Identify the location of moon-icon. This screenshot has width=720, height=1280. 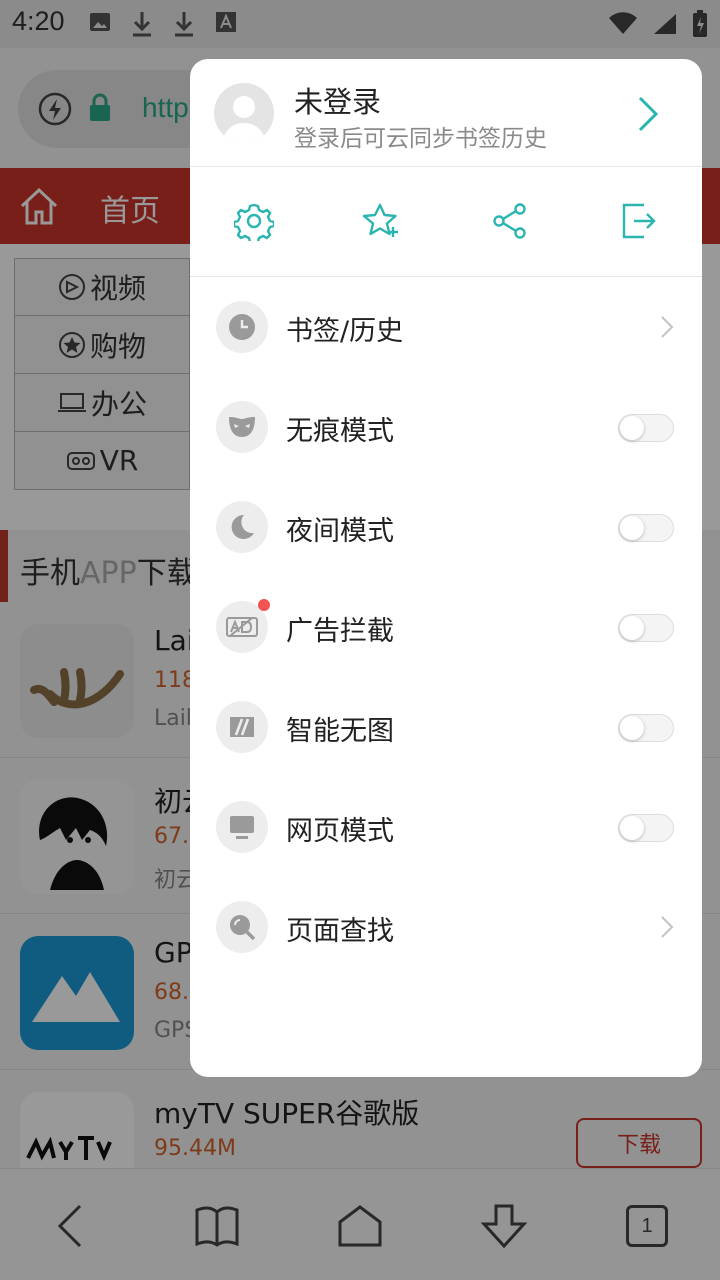
(242, 526).